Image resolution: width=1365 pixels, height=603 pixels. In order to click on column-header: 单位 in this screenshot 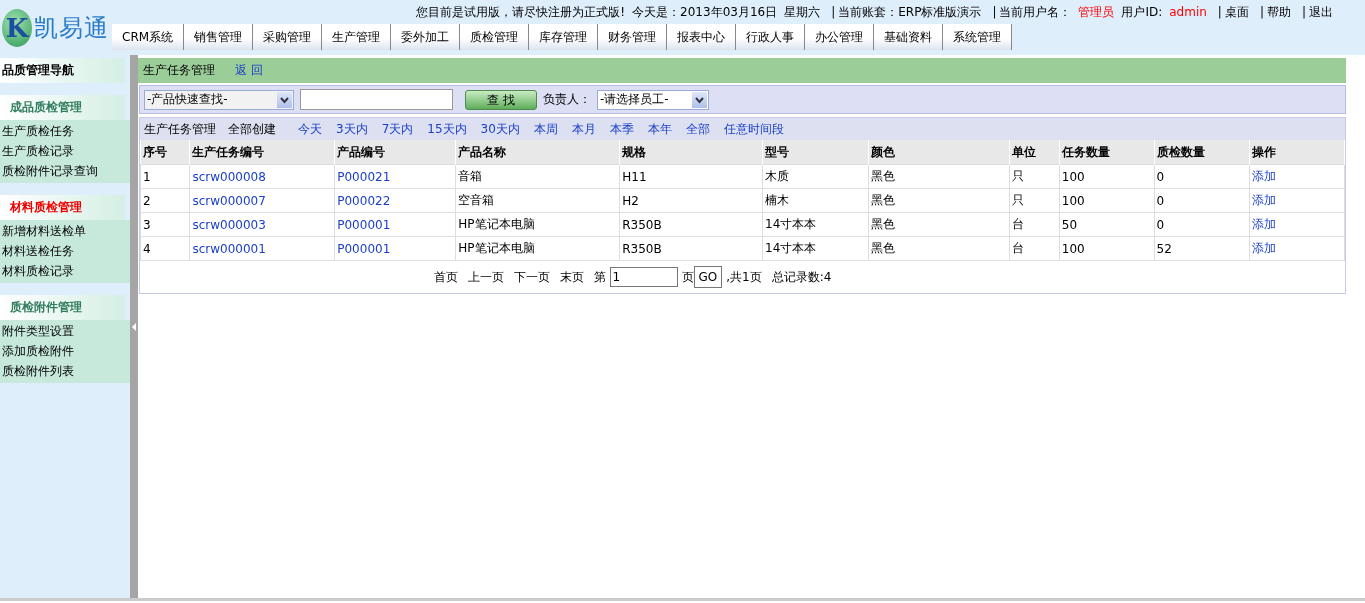, I will do `click(1034, 152)`.